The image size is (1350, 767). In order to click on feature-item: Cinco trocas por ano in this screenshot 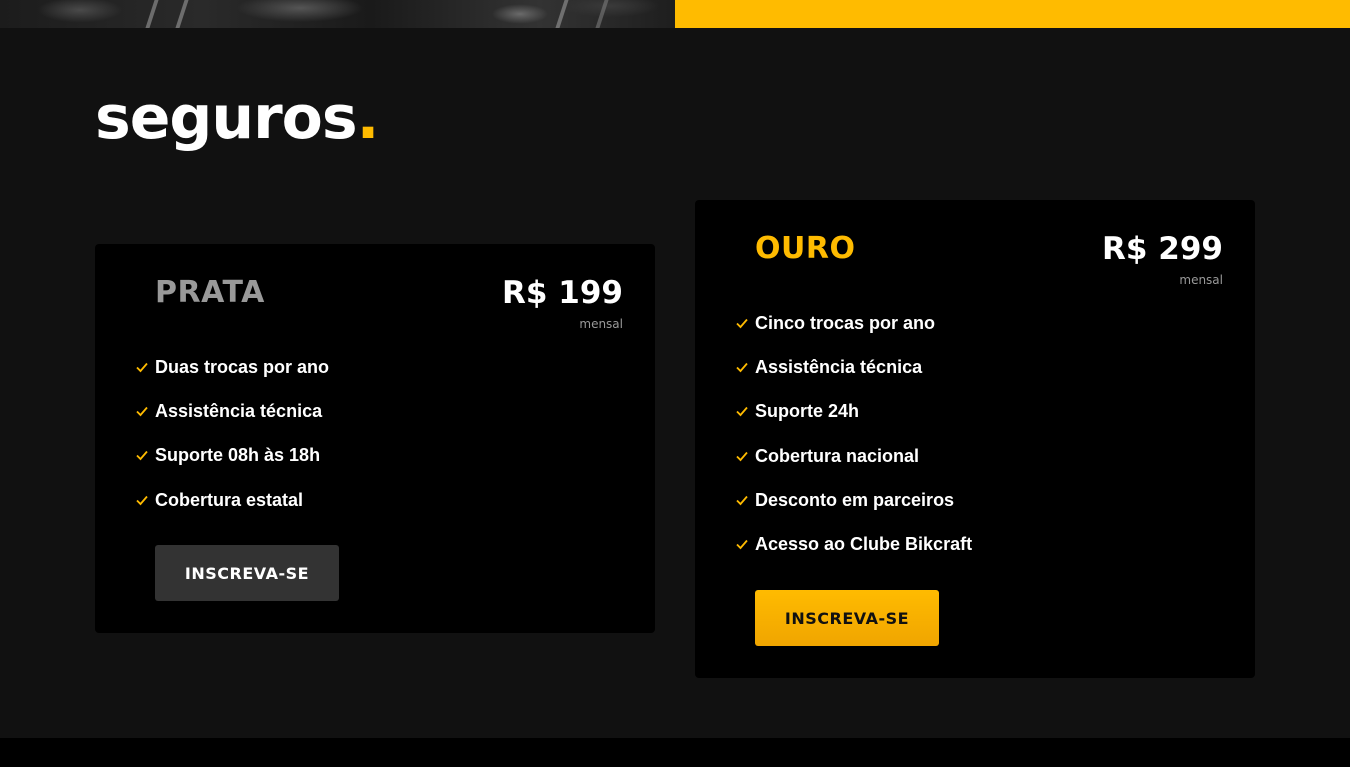, I will do `click(853, 334)`.